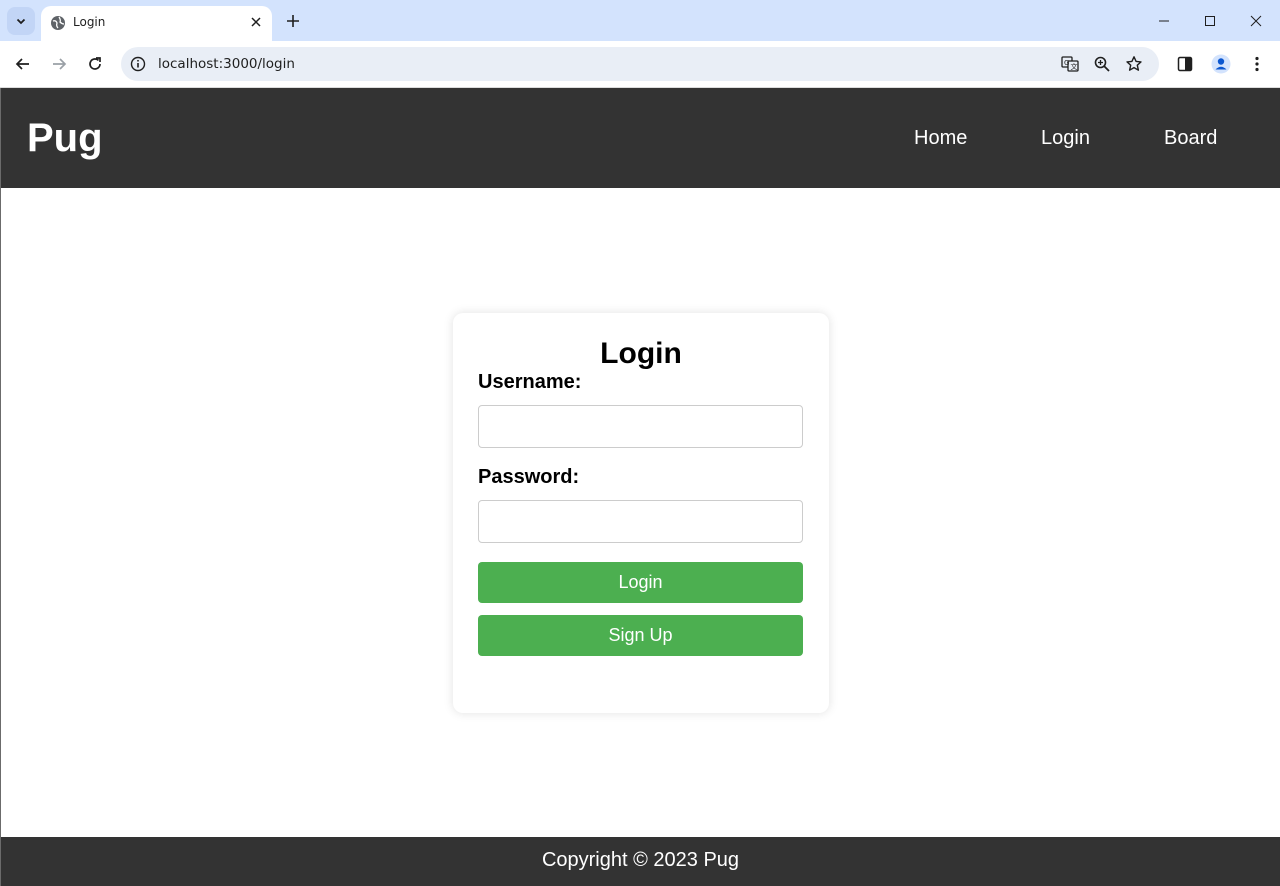 This screenshot has width=1280, height=886. I want to click on avatar-icon, so click(1221, 64).